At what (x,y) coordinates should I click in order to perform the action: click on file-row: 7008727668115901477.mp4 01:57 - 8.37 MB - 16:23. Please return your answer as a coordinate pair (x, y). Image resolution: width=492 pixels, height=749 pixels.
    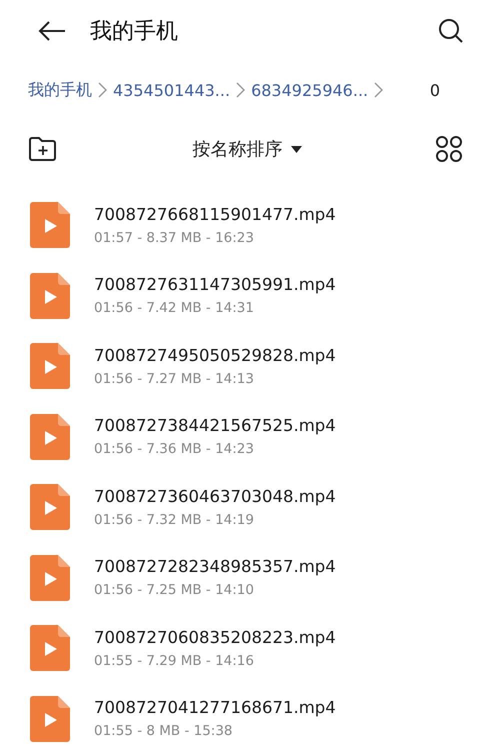
    Looking at the image, I should click on (246, 225).